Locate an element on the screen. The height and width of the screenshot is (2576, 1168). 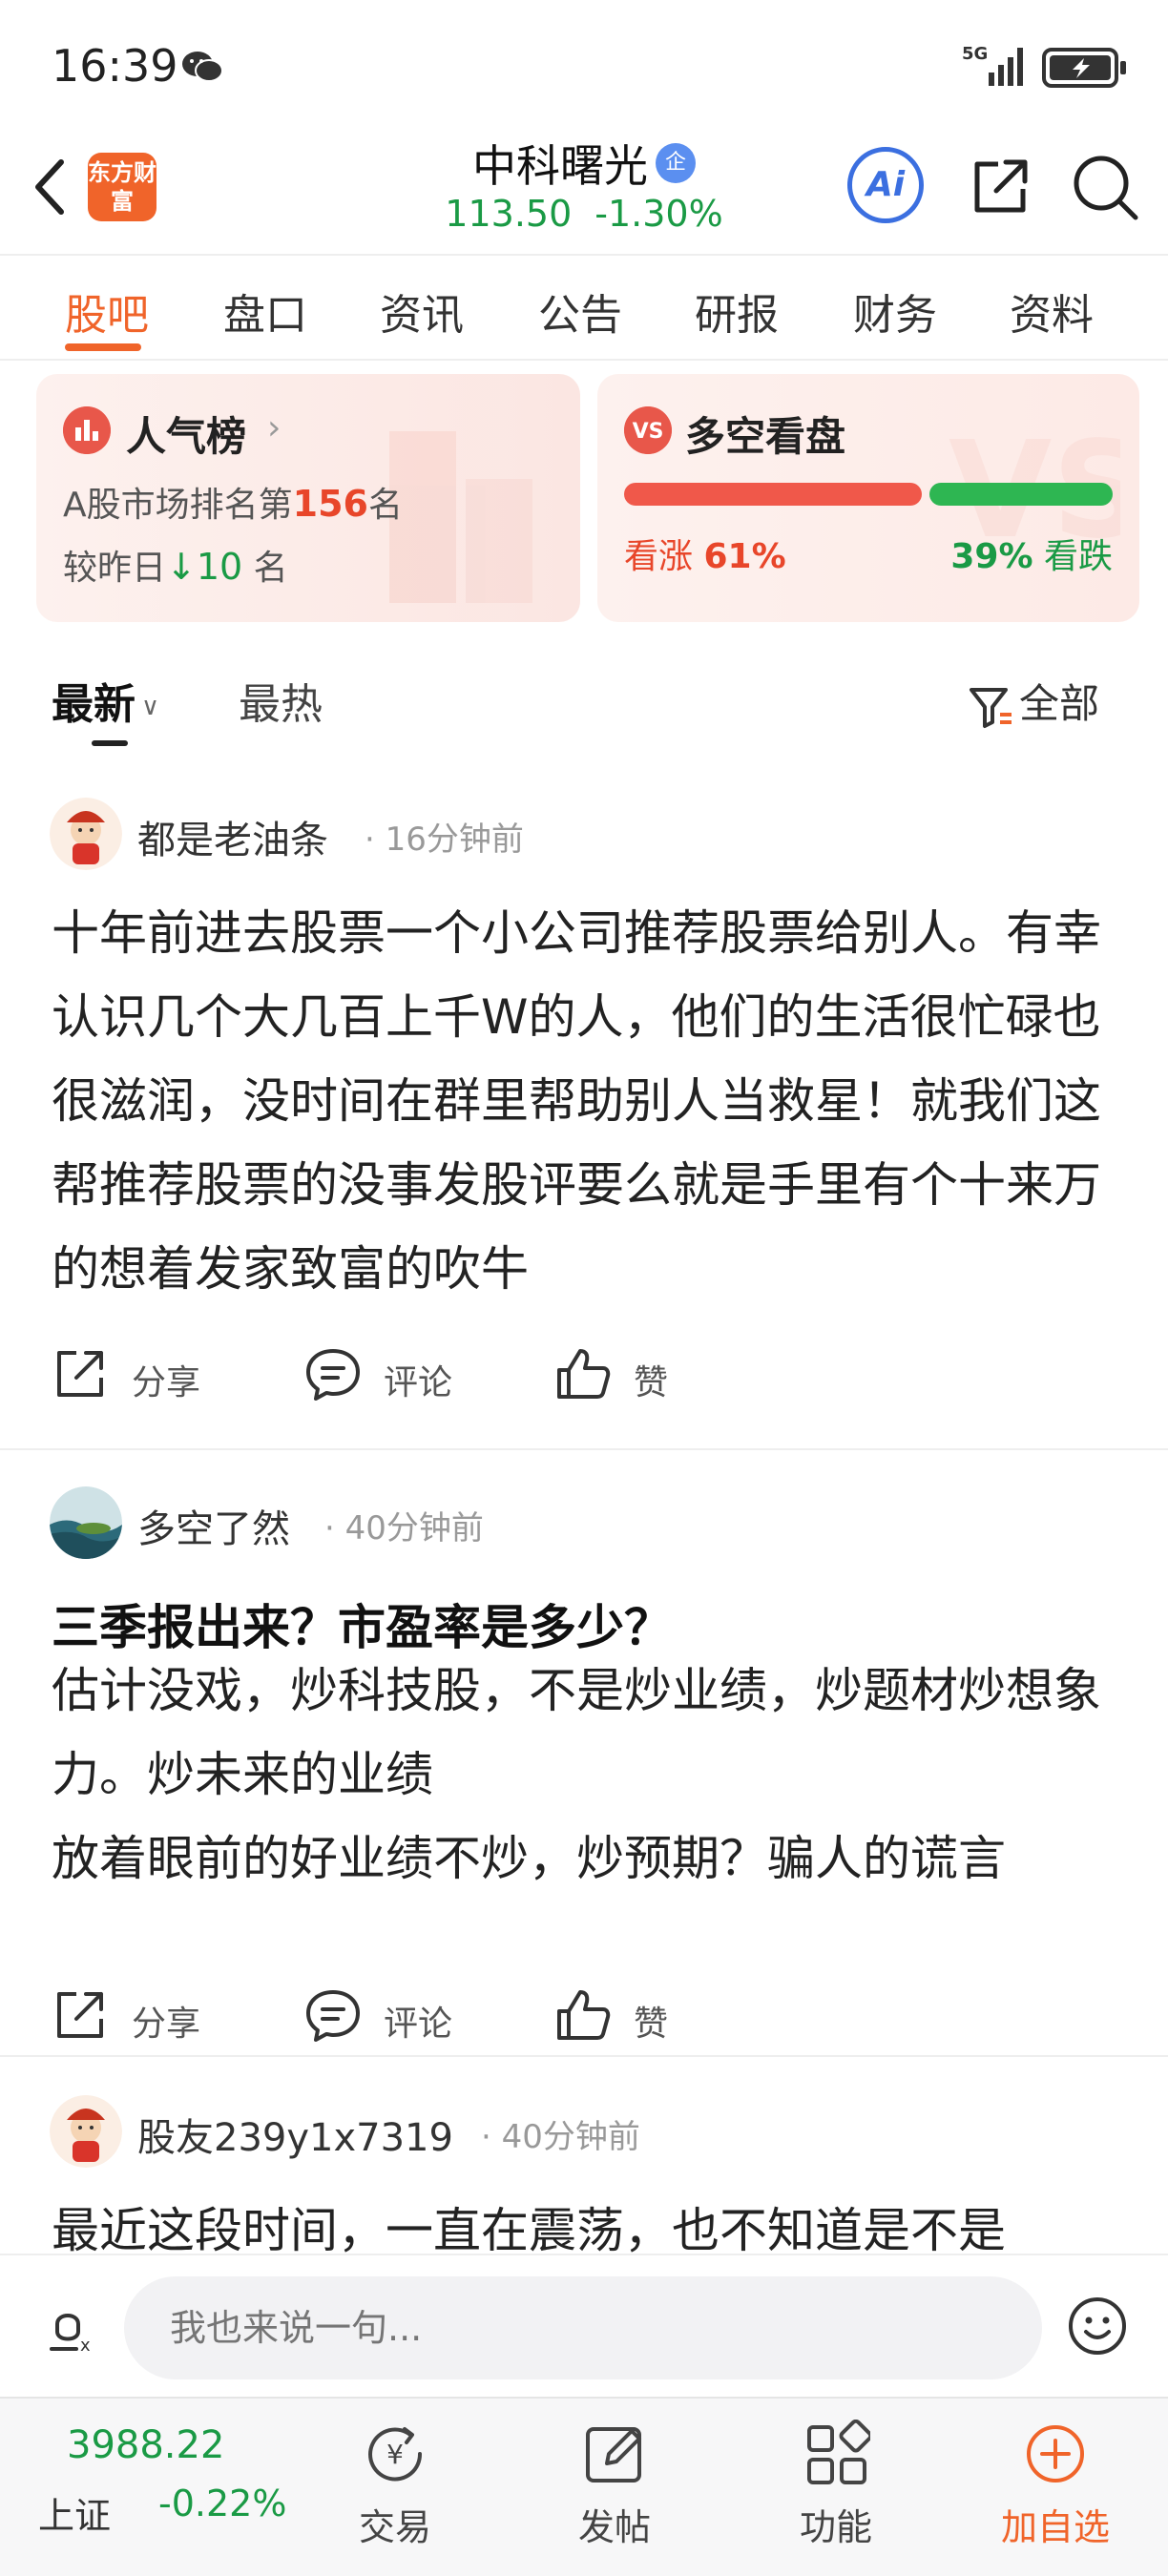
search-icon is located at coordinates (1105, 187).